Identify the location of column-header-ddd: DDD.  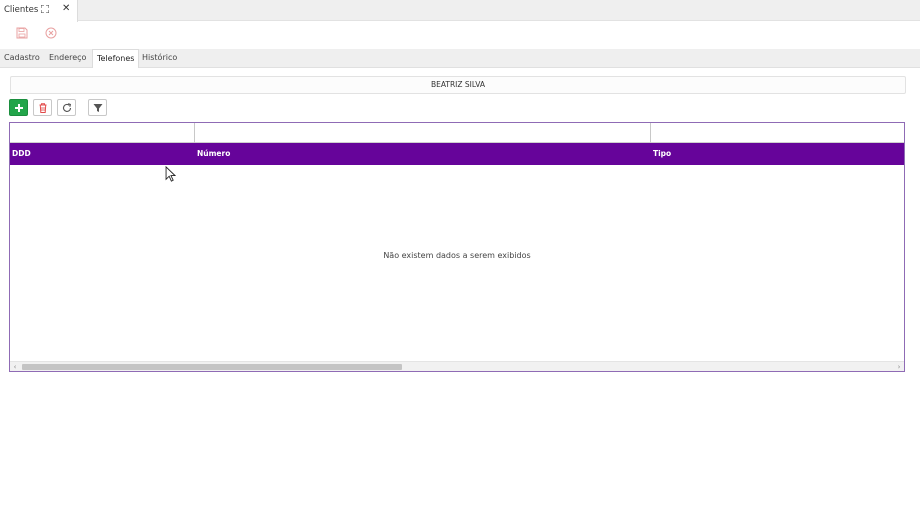
(20, 154).